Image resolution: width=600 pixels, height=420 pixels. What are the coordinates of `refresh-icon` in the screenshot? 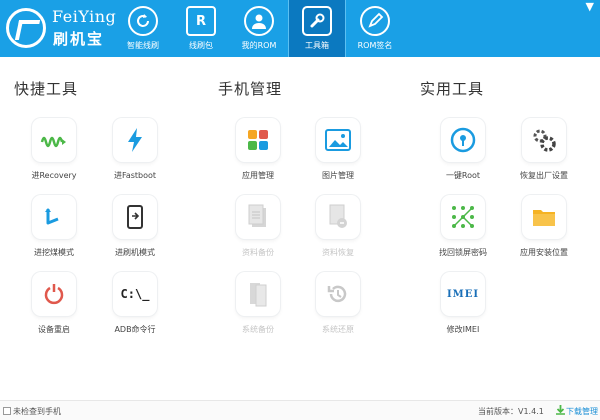 It's located at (143, 21).